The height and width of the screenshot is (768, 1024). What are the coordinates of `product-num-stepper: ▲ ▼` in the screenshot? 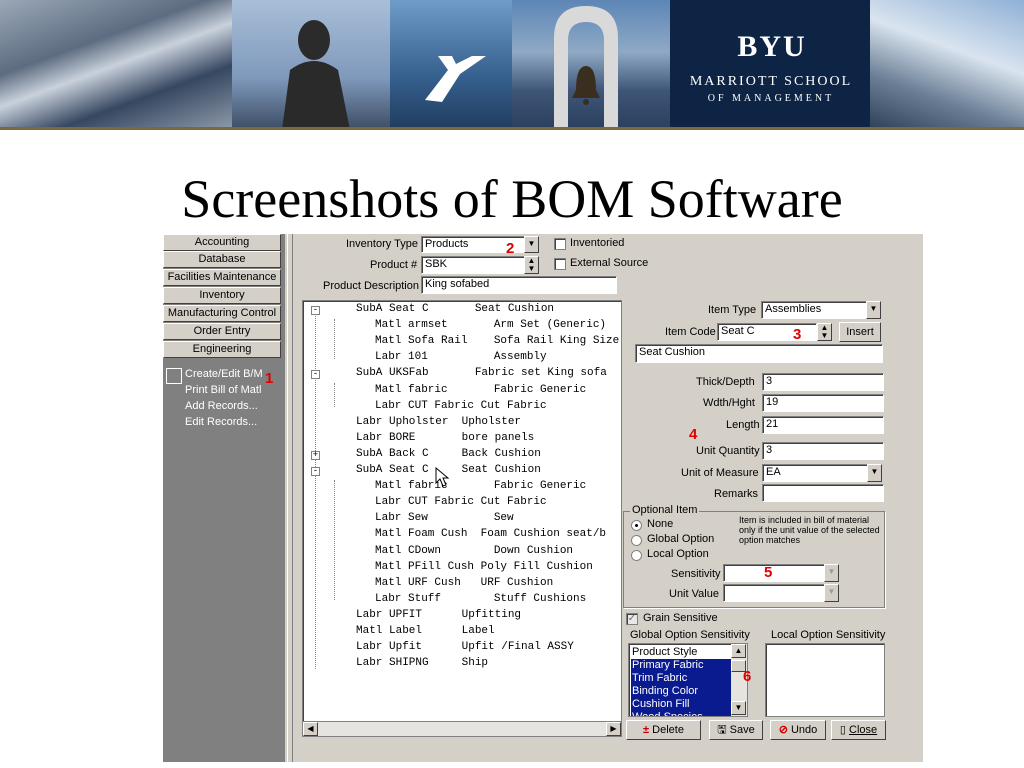 It's located at (531, 265).